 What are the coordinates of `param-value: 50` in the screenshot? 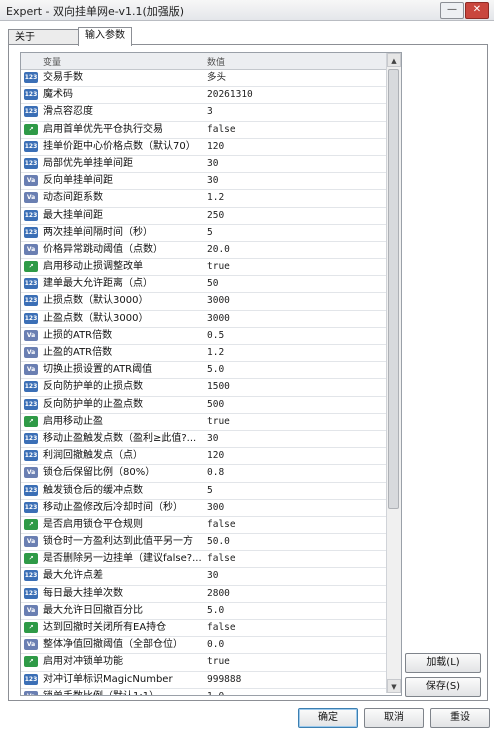 It's located at (292, 284).